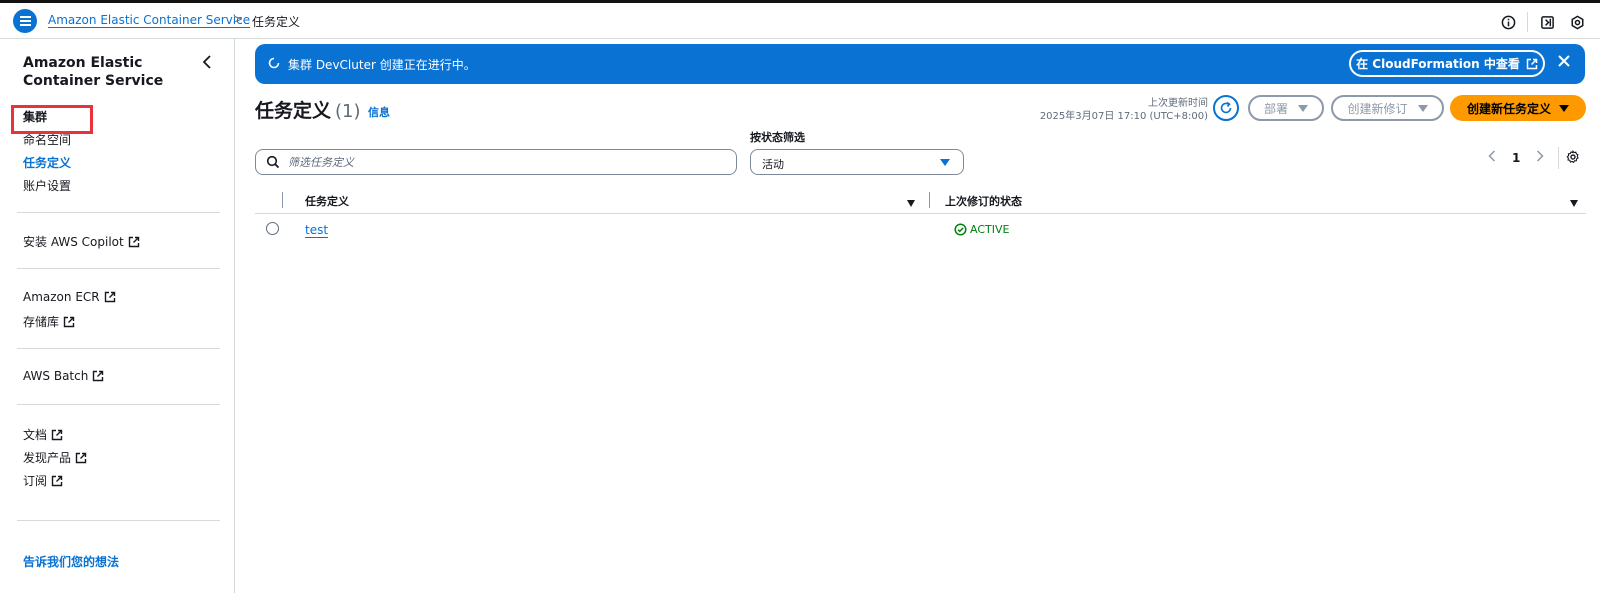  Describe the element at coordinates (1275, 108) in the screenshot. I see `deploy-label: 部署` at that location.